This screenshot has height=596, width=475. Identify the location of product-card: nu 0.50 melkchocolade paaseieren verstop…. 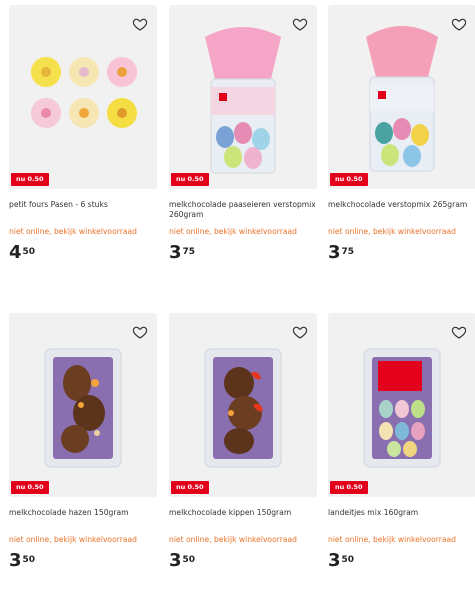
(243, 134).